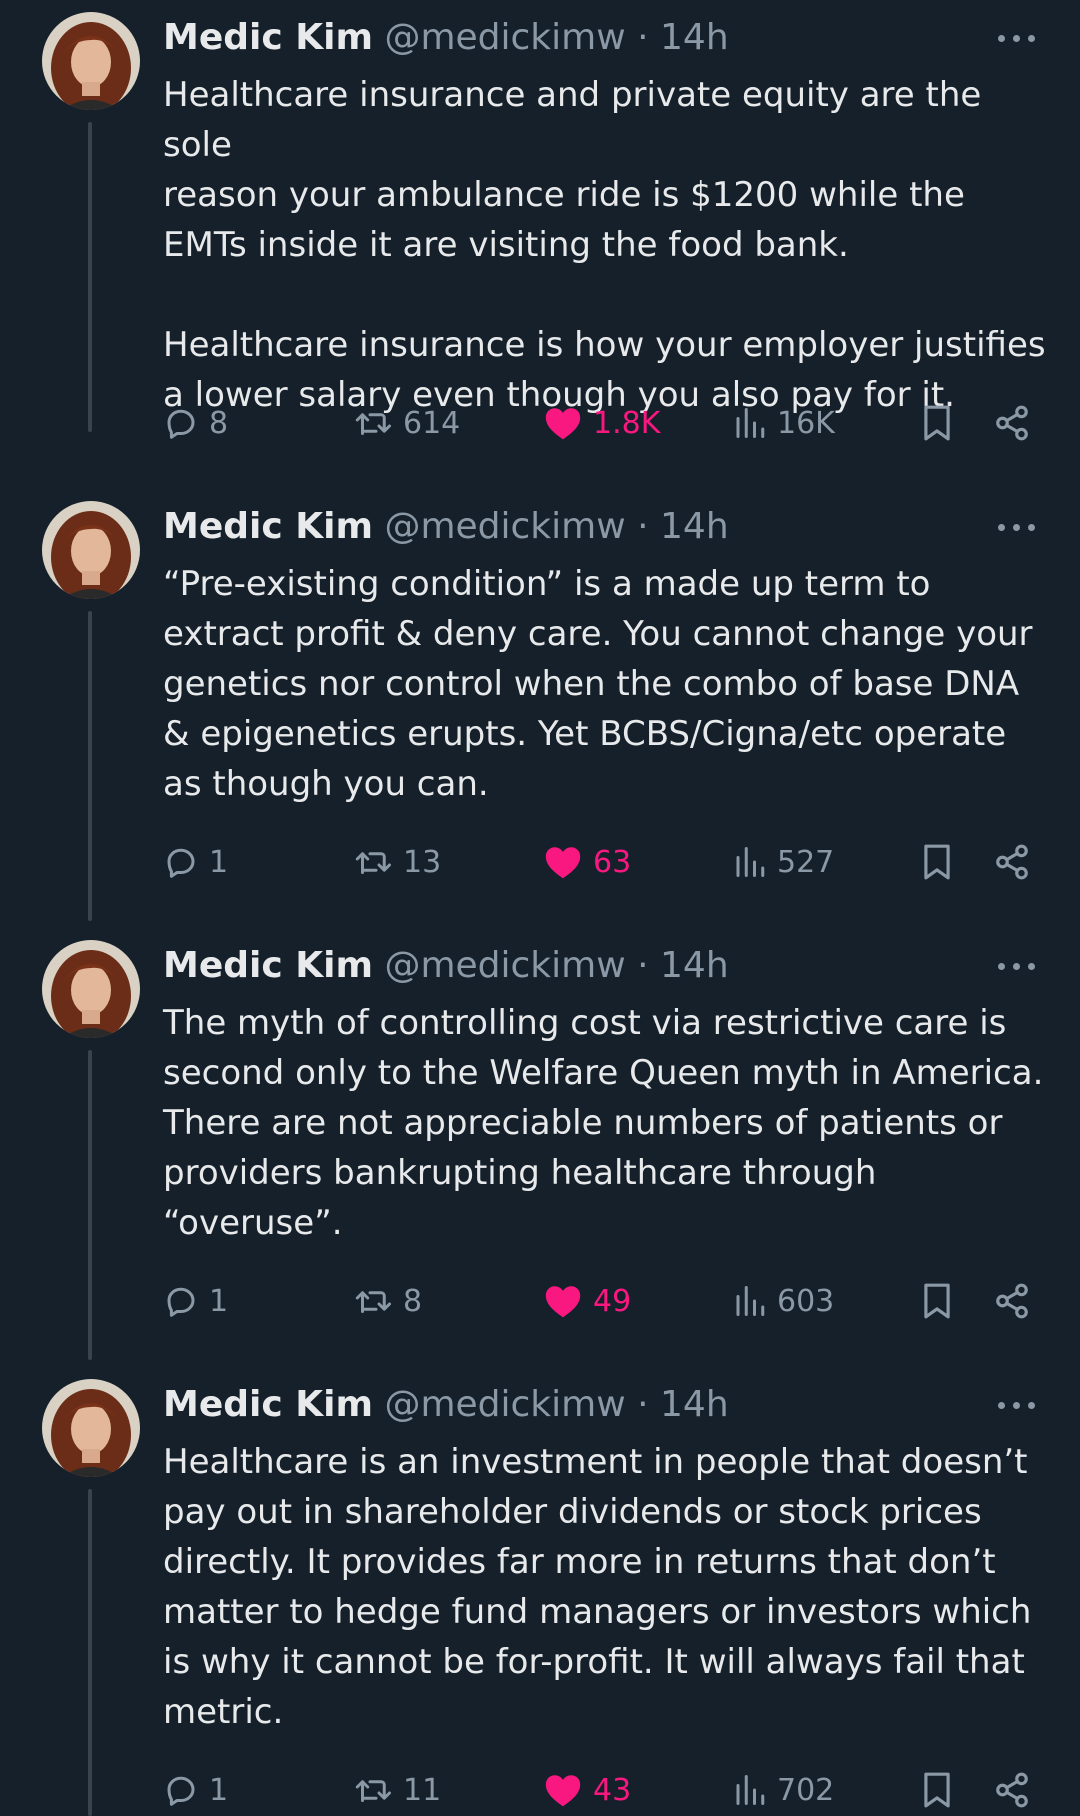 This screenshot has width=1080, height=1816. Describe the element at coordinates (587, 862) in the screenshot. I see `like-button: 63` at that location.